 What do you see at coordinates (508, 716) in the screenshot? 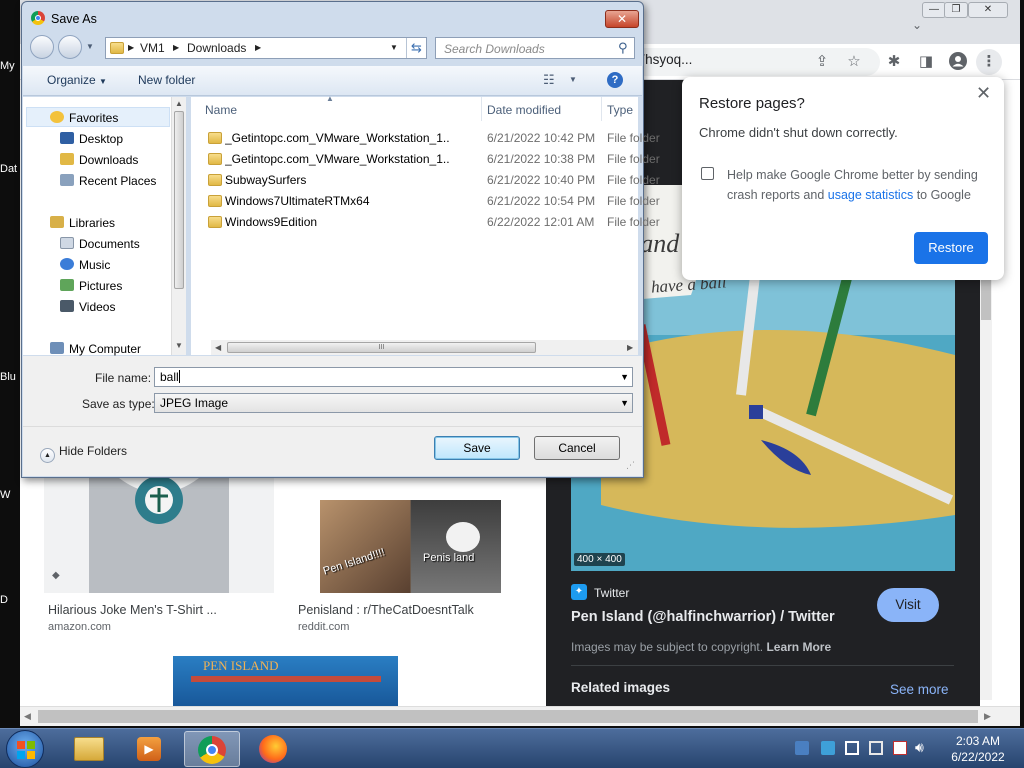
I see `h-scroll-thumb` at bounding box center [508, 716].